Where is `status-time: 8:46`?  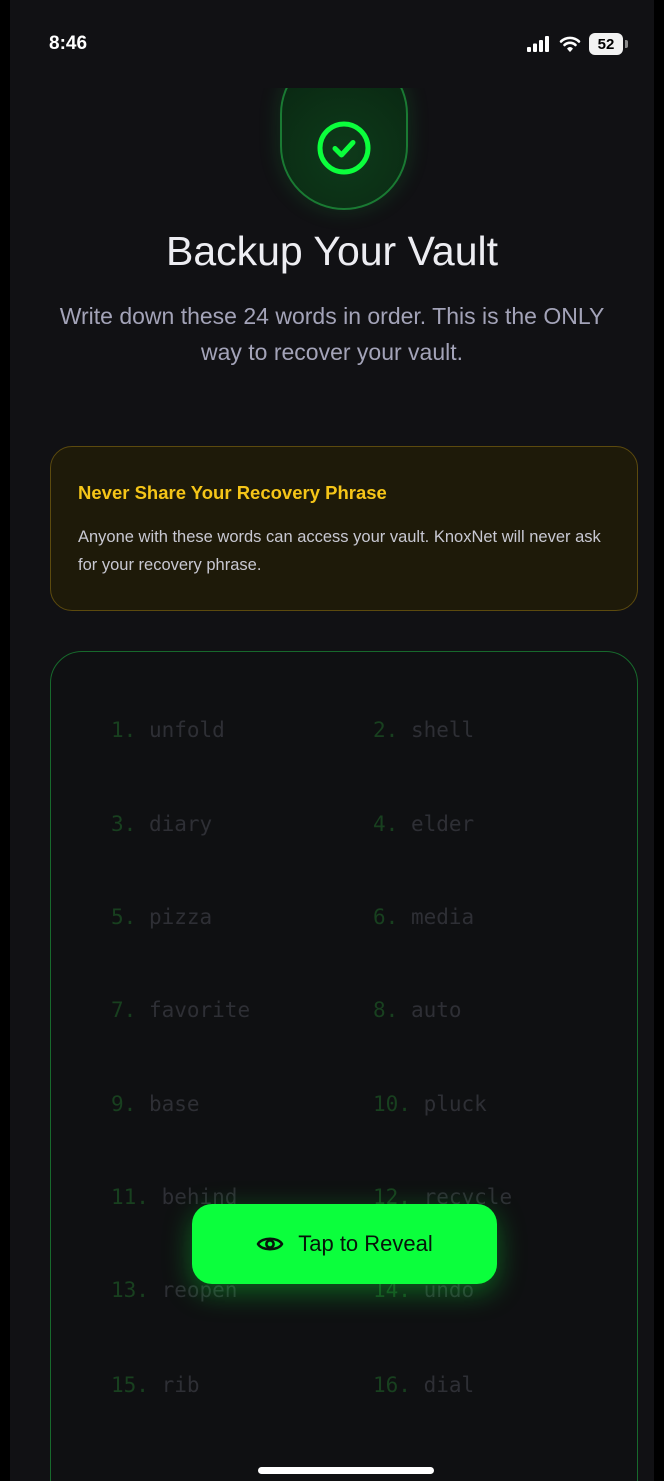 status-time: 8:46 is located at coordinates (68, 43).